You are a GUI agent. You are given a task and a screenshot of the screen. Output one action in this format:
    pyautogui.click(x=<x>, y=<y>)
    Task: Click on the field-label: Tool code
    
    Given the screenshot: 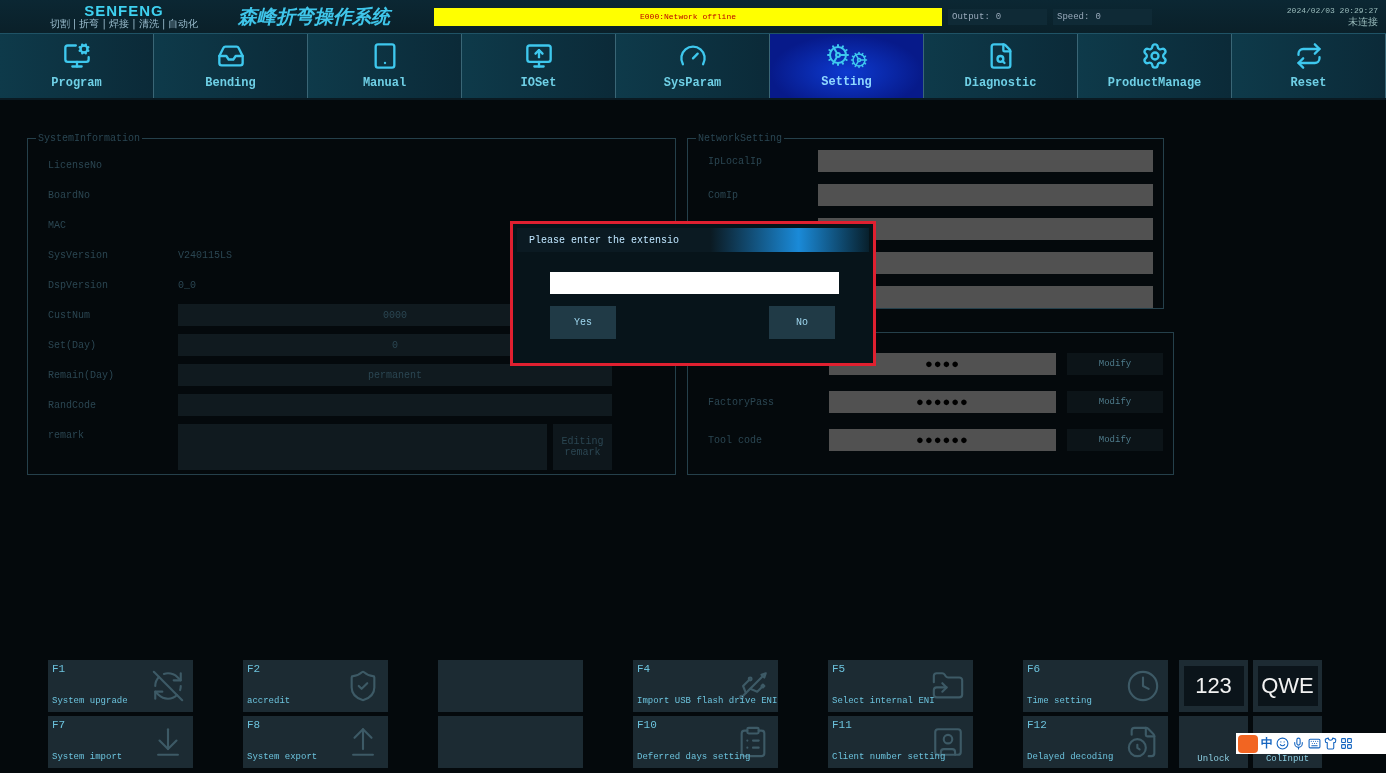 What is the action you would take?
    pyautogui.click(x=735, y=440)
    